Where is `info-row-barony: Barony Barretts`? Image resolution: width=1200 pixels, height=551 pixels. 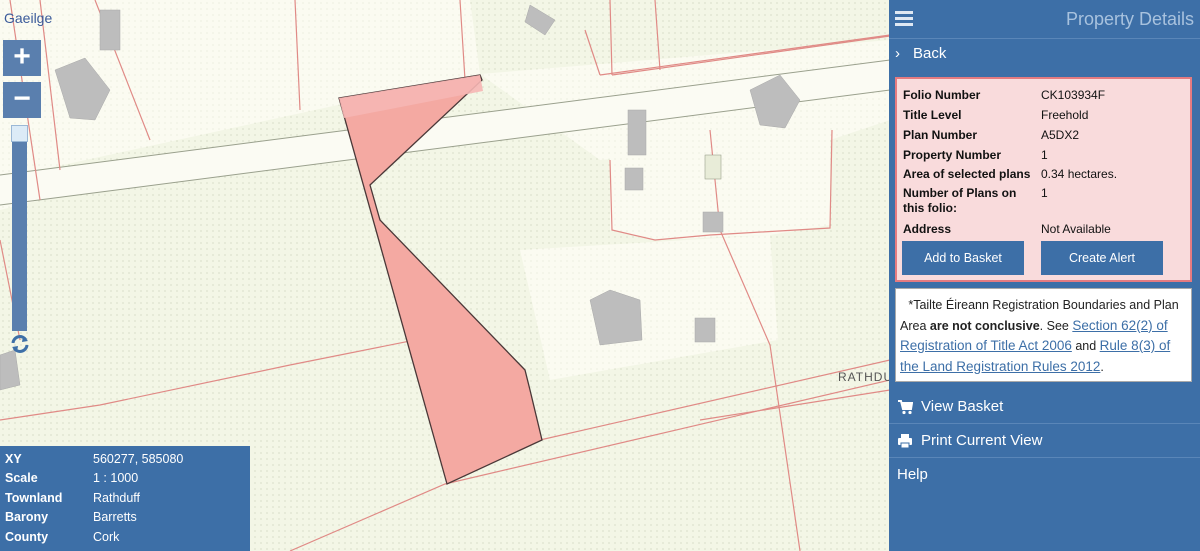 info-row-barony: Barony Barretts is located at coordinates (71, 517).